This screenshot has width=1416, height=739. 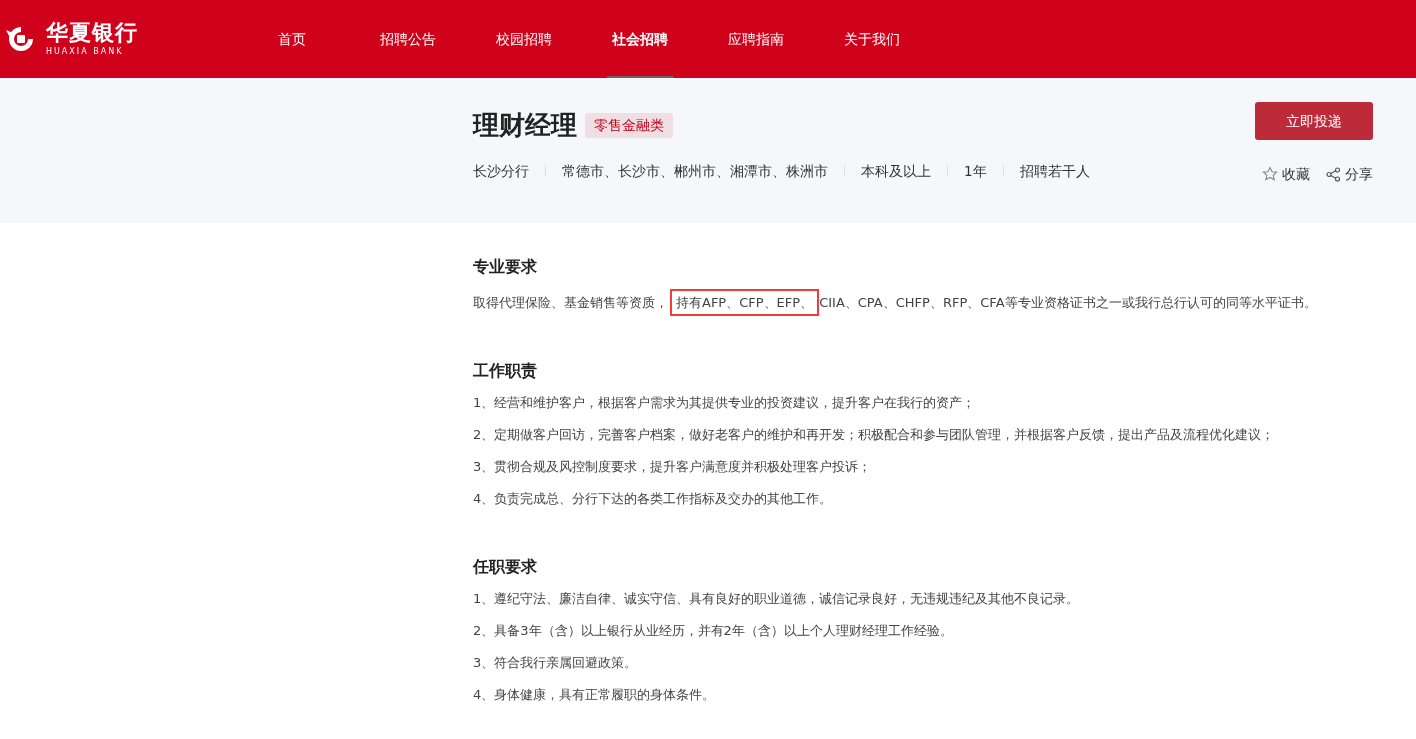 What do you see at coordinates (923, 303) in the screenshot?
I see `paragraph: 取得代理保险、基金销售等资质， 持有AFP、CFP、EFP、 CIIA、CPA、CHFP、RFP、CFA等专业资格证书之一或我行总行认可的同等水平证书。` at bounding box center [923, 303].